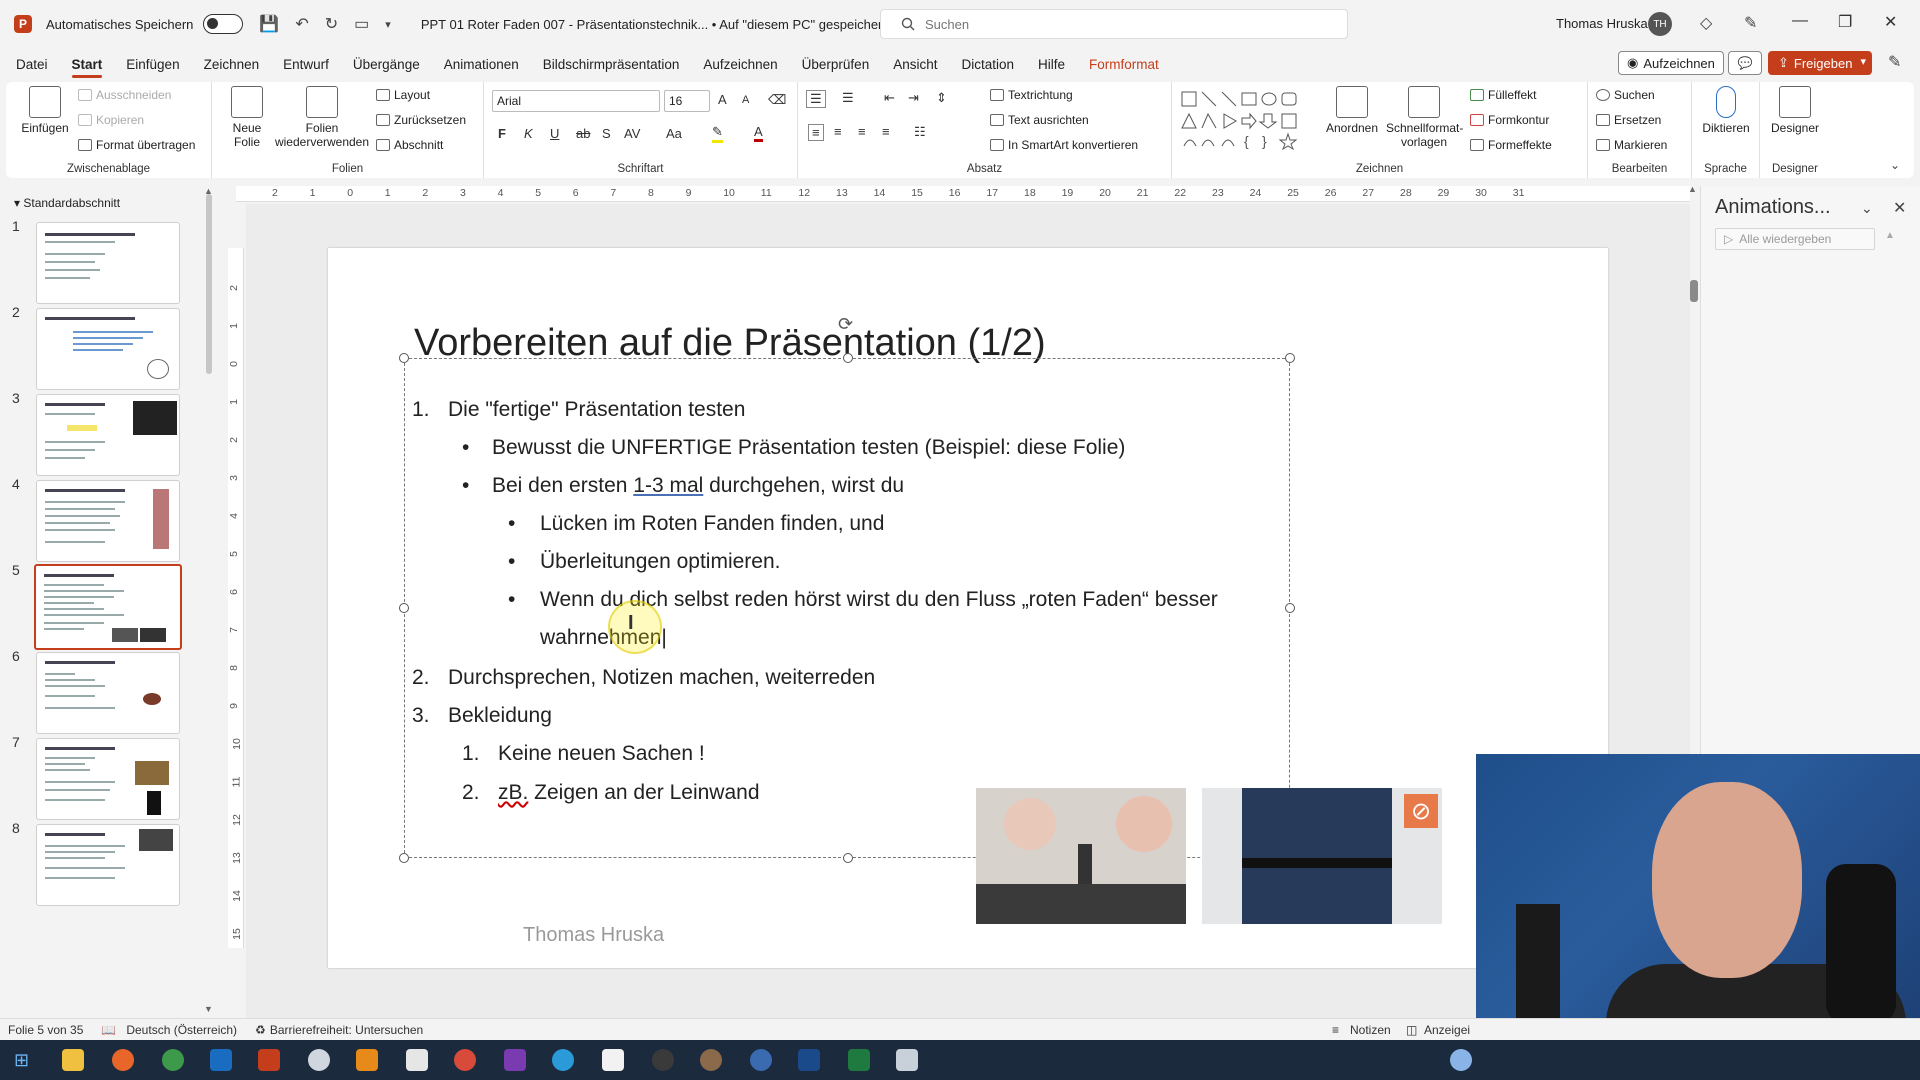 This screenshot has width=1920, height=1080. I want to click on restore-icon: ❐, so click(1845, 22).